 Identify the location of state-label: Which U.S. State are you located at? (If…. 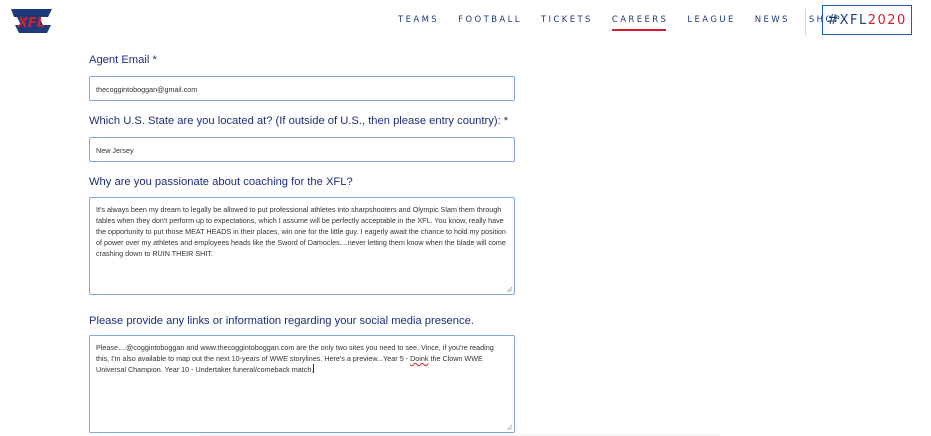
(298, 121).